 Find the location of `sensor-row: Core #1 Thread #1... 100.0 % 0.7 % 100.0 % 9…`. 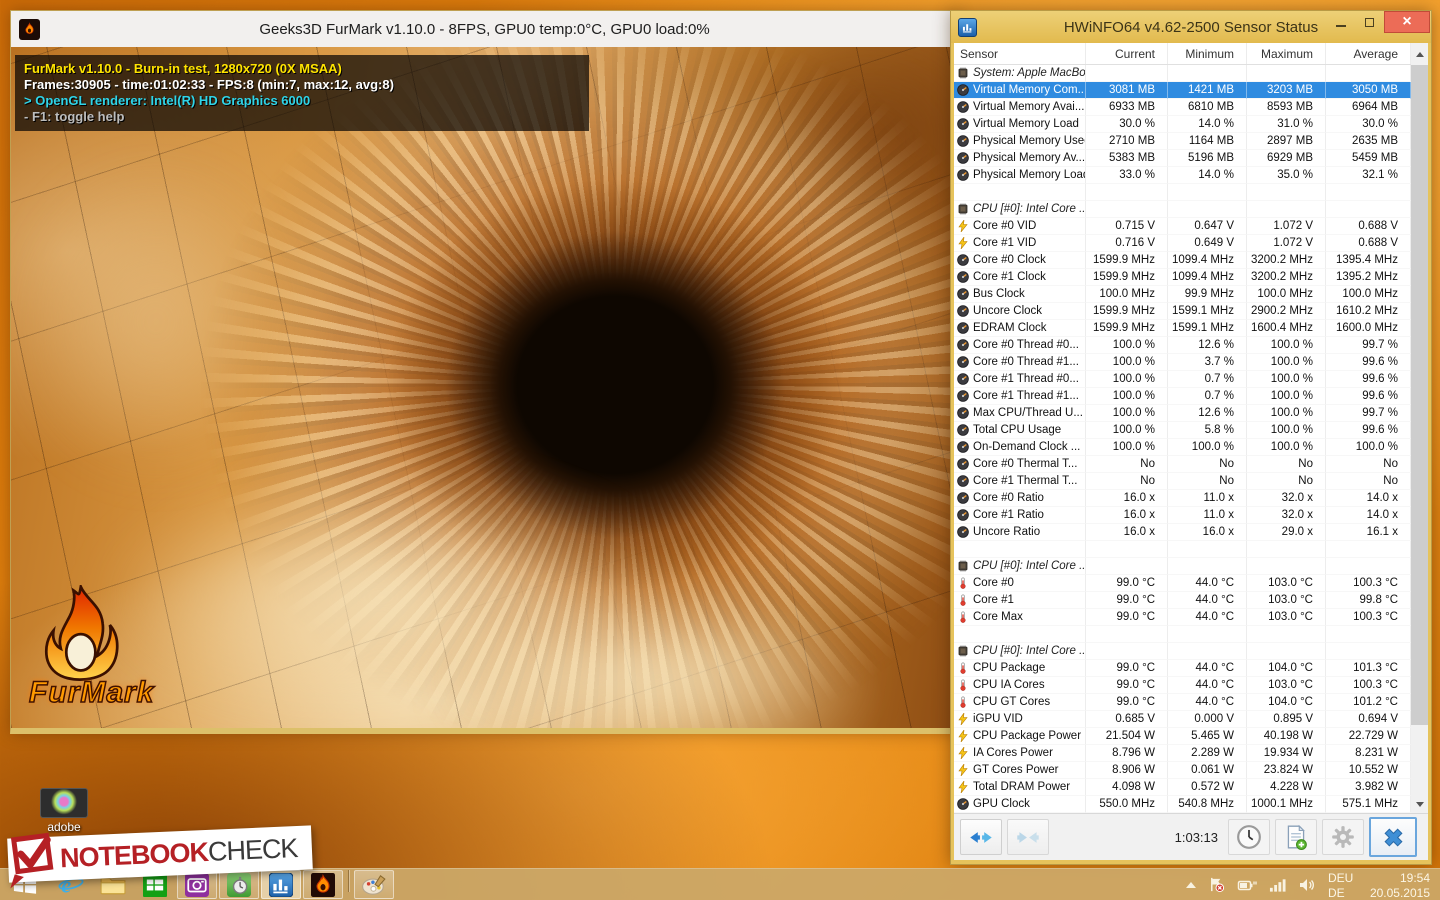

sensor-row: Core #1 Thread #1... 100.0 % 0.7 % 100.0 % 9… is located at coordinates (1182, 396).